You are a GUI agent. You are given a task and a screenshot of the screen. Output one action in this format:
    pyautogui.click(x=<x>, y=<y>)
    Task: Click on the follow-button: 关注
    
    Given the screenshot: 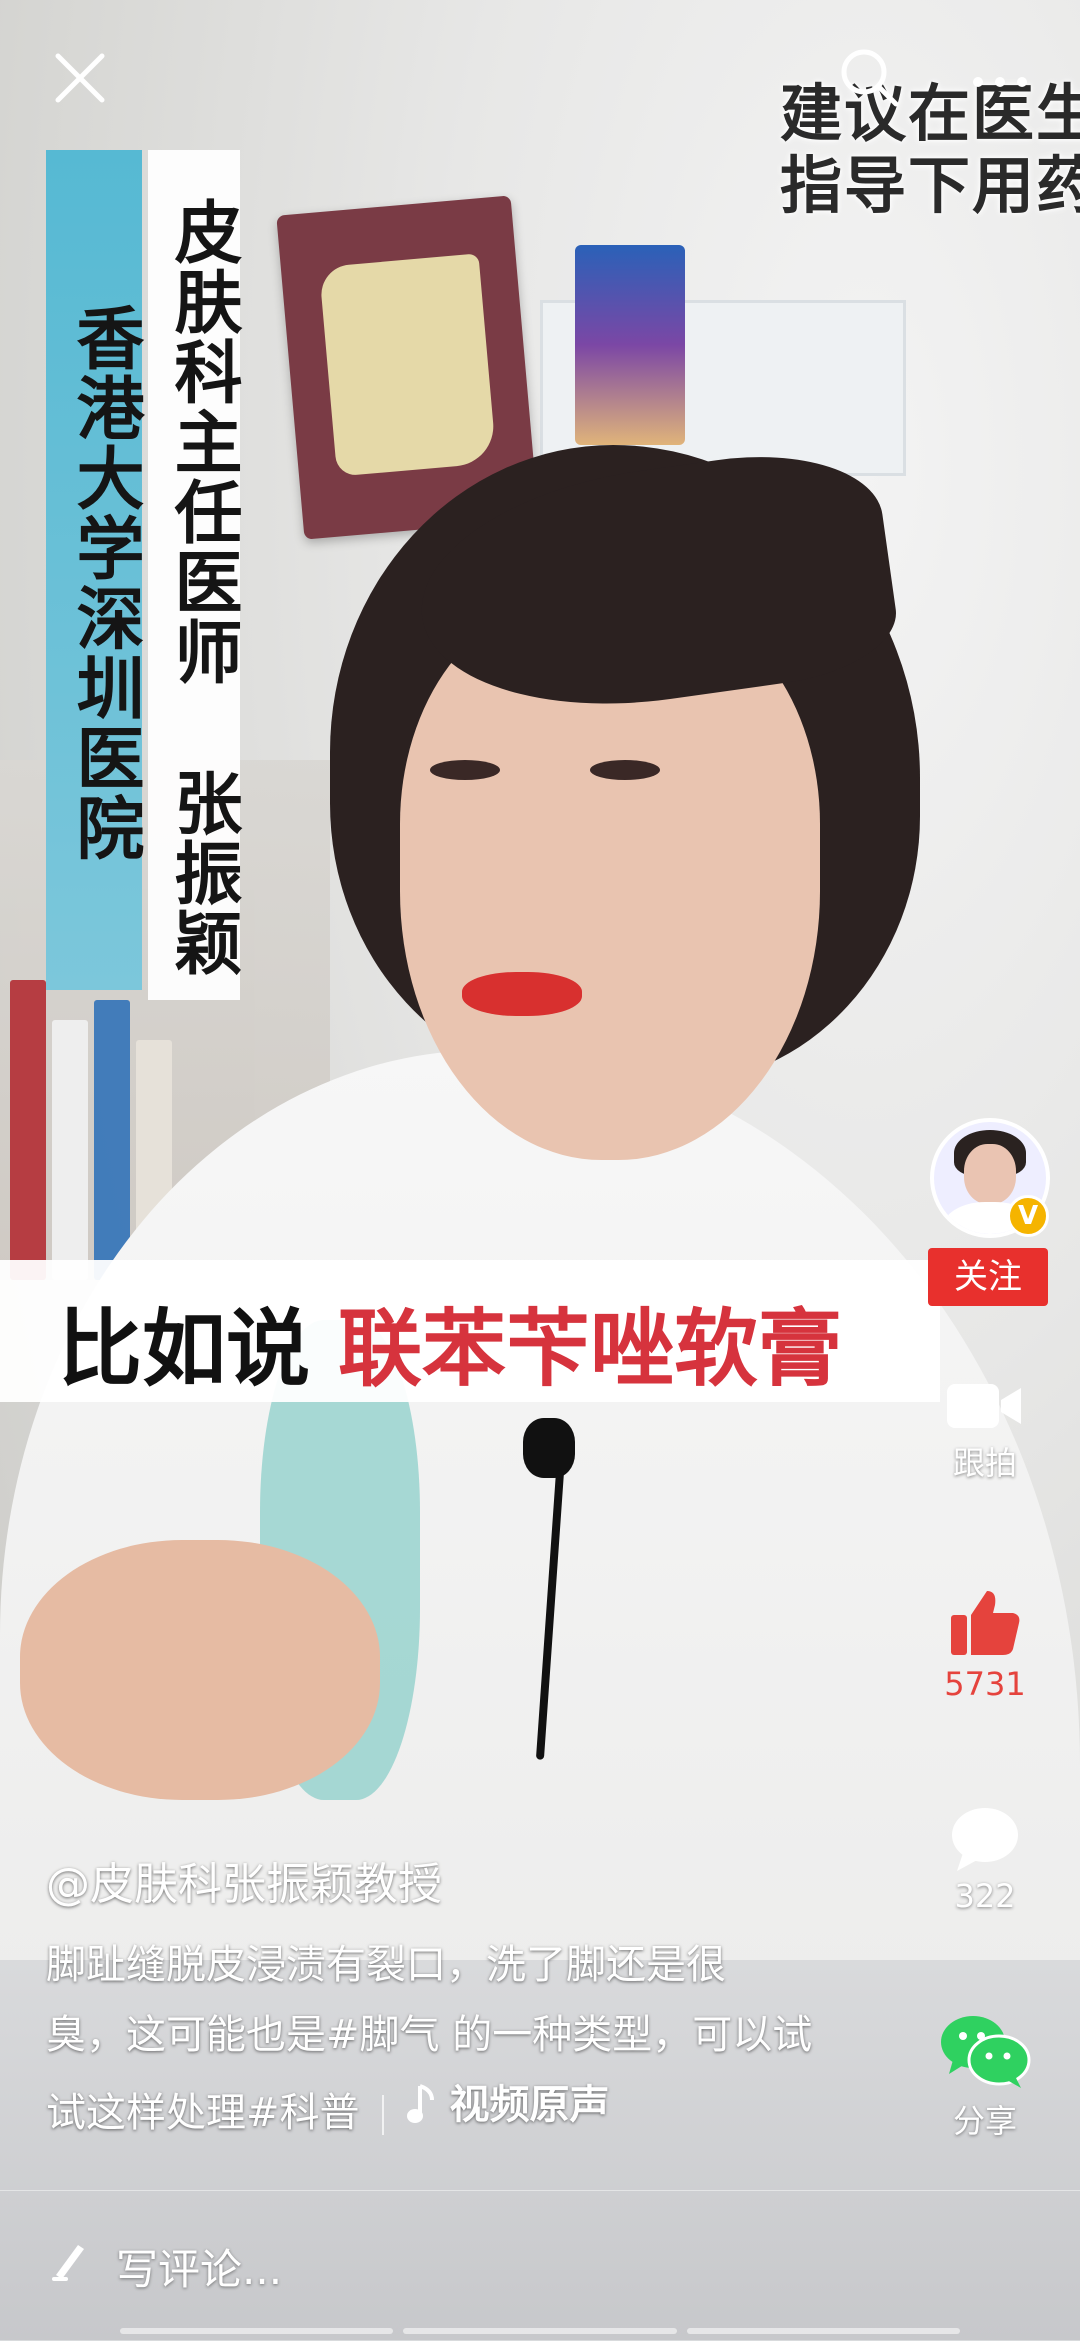 What is the action you would take?
    pyautogui.click(x=988, y=1277)
    